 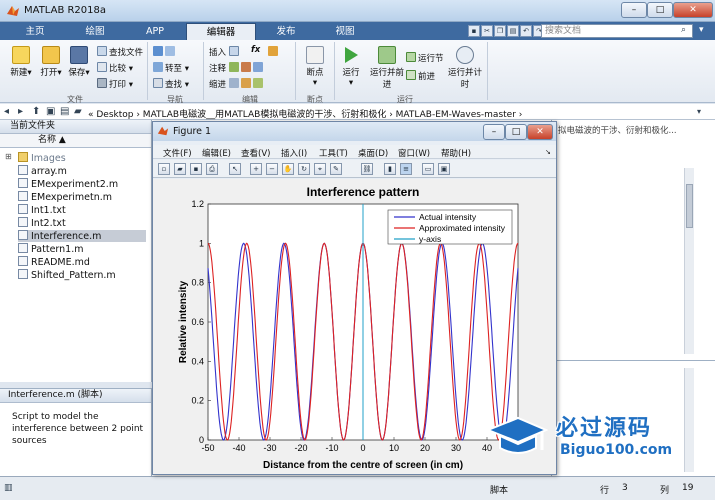 I want to click on print-button: 打印 ▾, so click(x=115, y=84).